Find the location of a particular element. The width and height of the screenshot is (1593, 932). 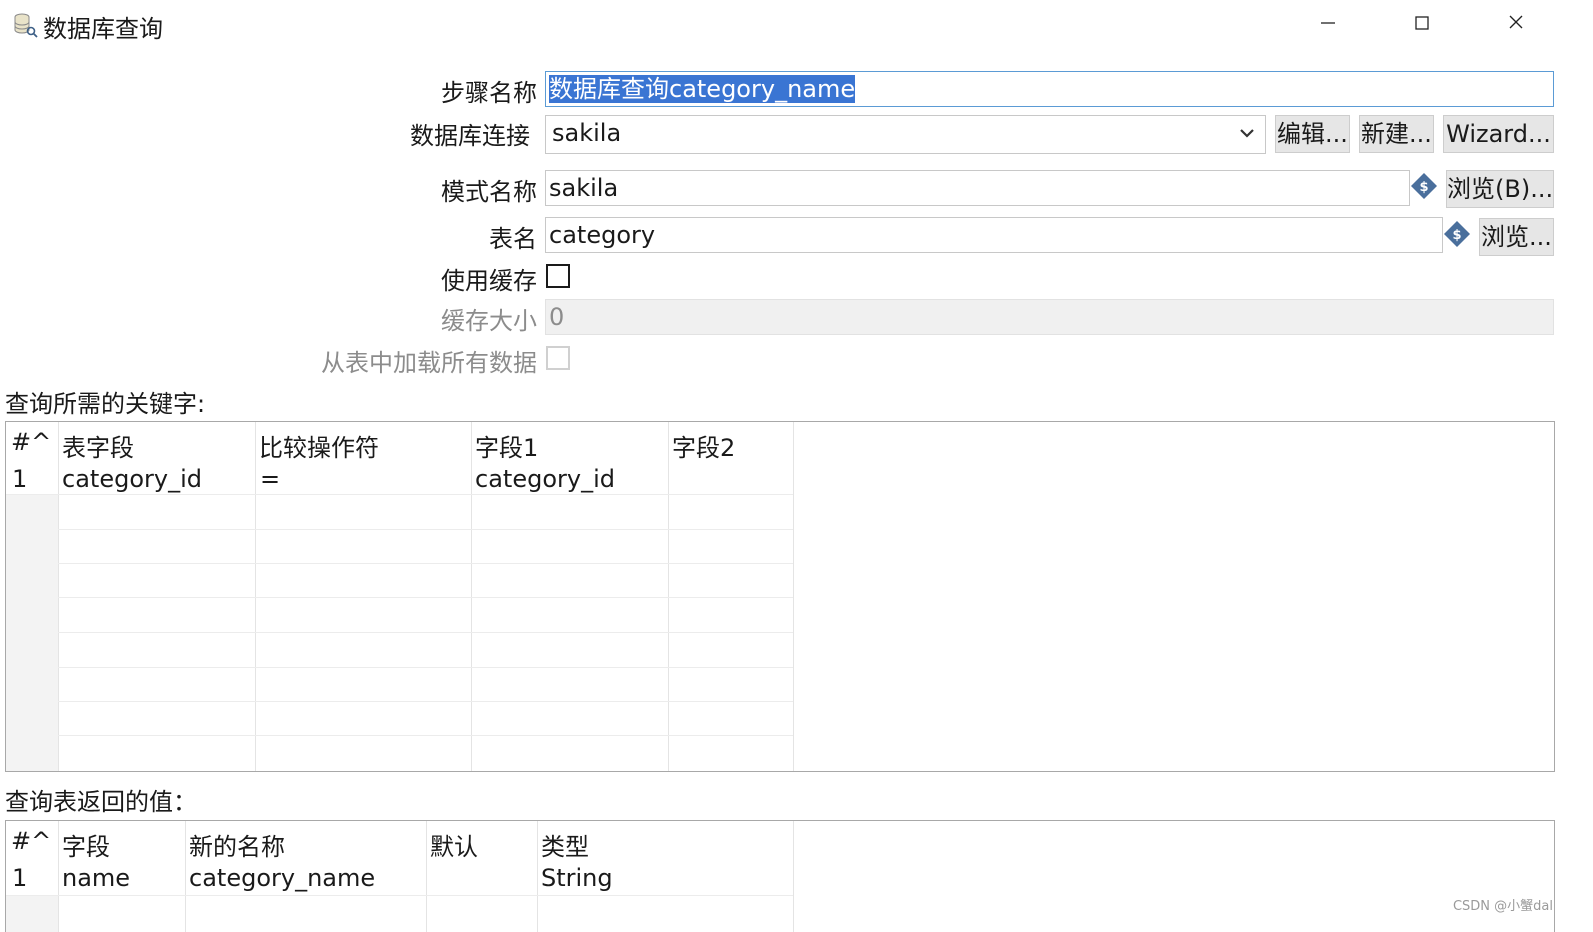

table-name-input: category is located at coordinates (994, 235).